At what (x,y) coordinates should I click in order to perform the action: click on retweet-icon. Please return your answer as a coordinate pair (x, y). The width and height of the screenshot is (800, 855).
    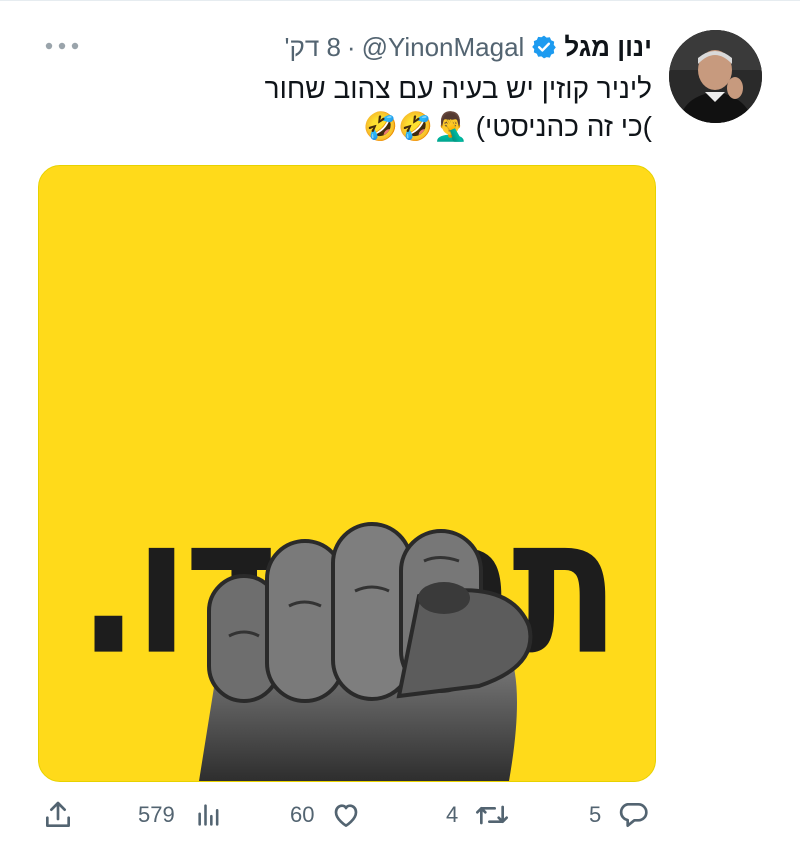
    Looking at the image, I should click on (492, 815).